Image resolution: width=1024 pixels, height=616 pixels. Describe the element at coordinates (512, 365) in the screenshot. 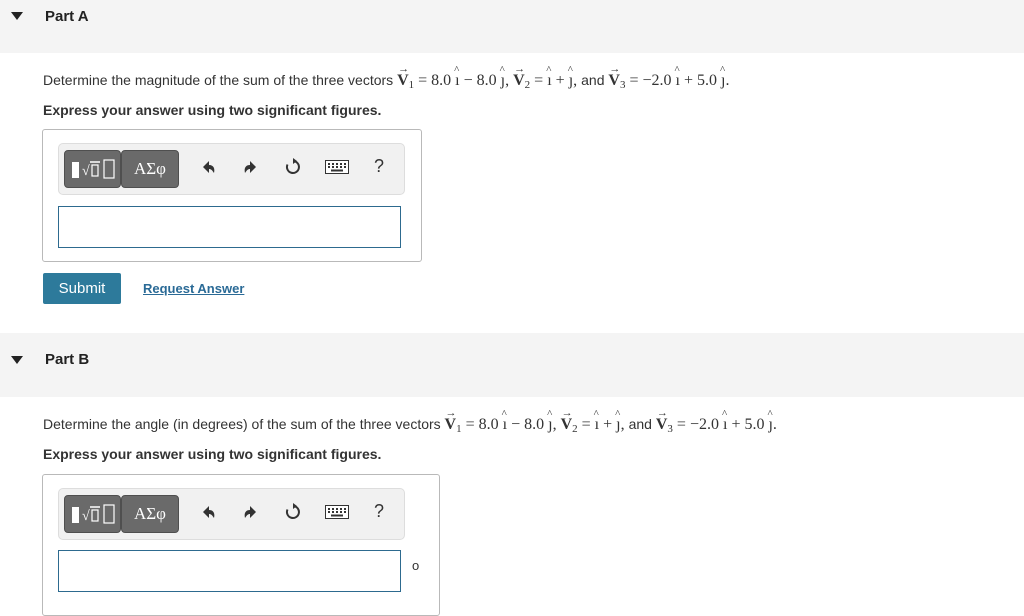

I see `part-b-header: Part B` at that location.